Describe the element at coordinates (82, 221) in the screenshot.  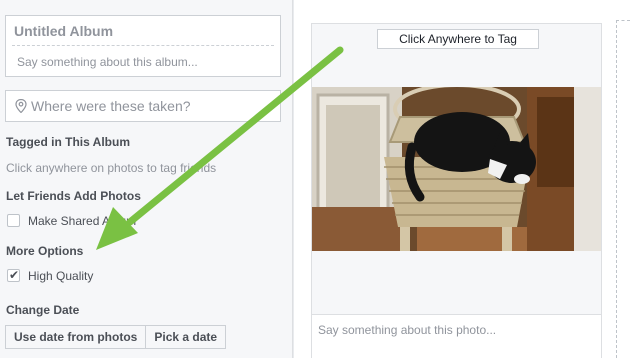
I see `shared-album-label: Make Shared Album` at that location.